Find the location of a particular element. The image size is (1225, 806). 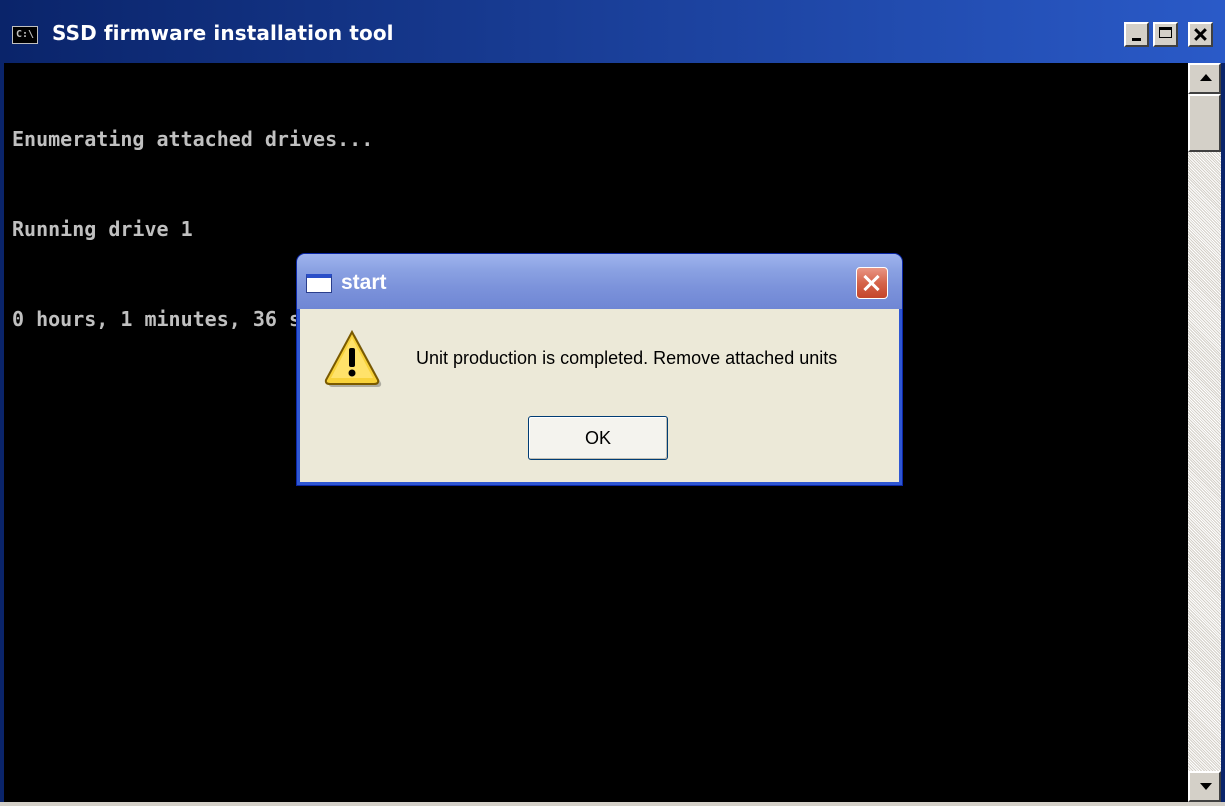

console-titlebar: C:\ SSD firmware installation tool is located at coordinates (612, 31).